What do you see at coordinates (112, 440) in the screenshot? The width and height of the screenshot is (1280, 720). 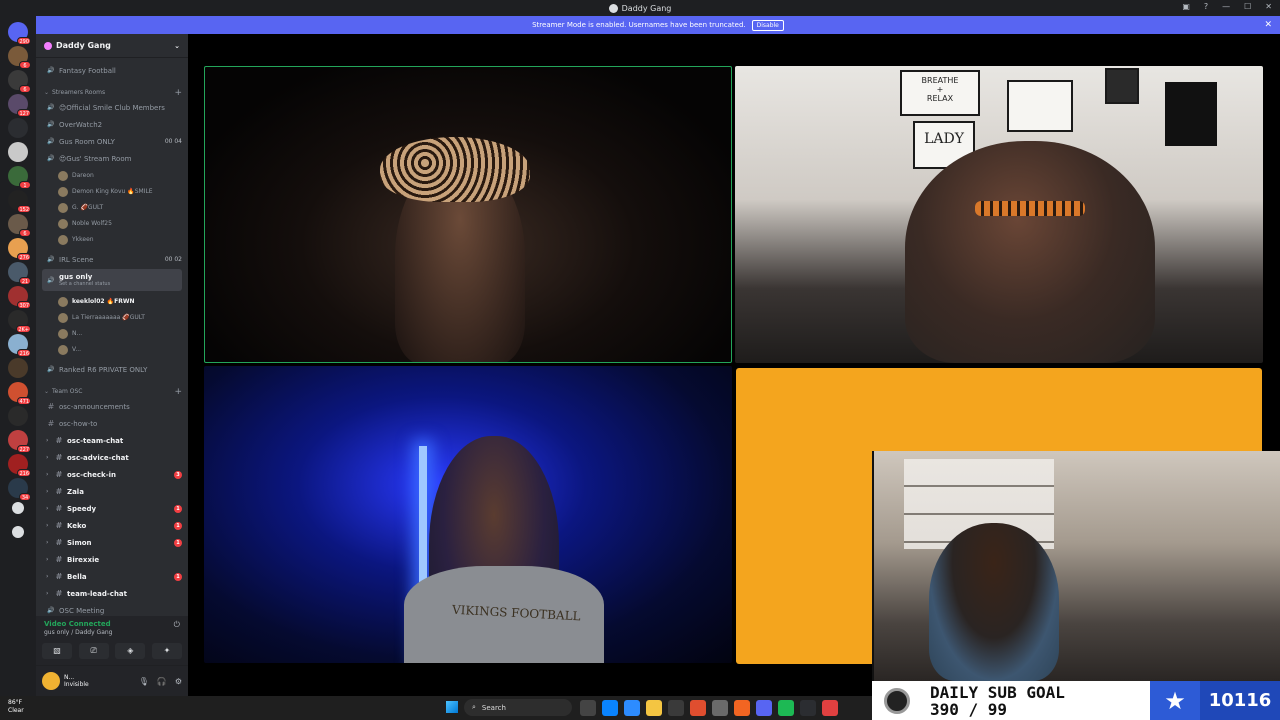 I see `channel-item: › # osc-team-chat` at bounding box center [112, 440].